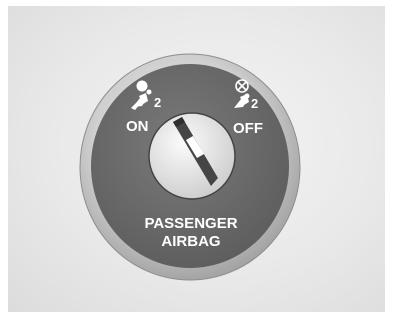 This screenshot has height=318, width=393. What do you see at coordinates (248, 128) in the screenshot?
I see `off-label: OFF` at bounding box center [248, 128].